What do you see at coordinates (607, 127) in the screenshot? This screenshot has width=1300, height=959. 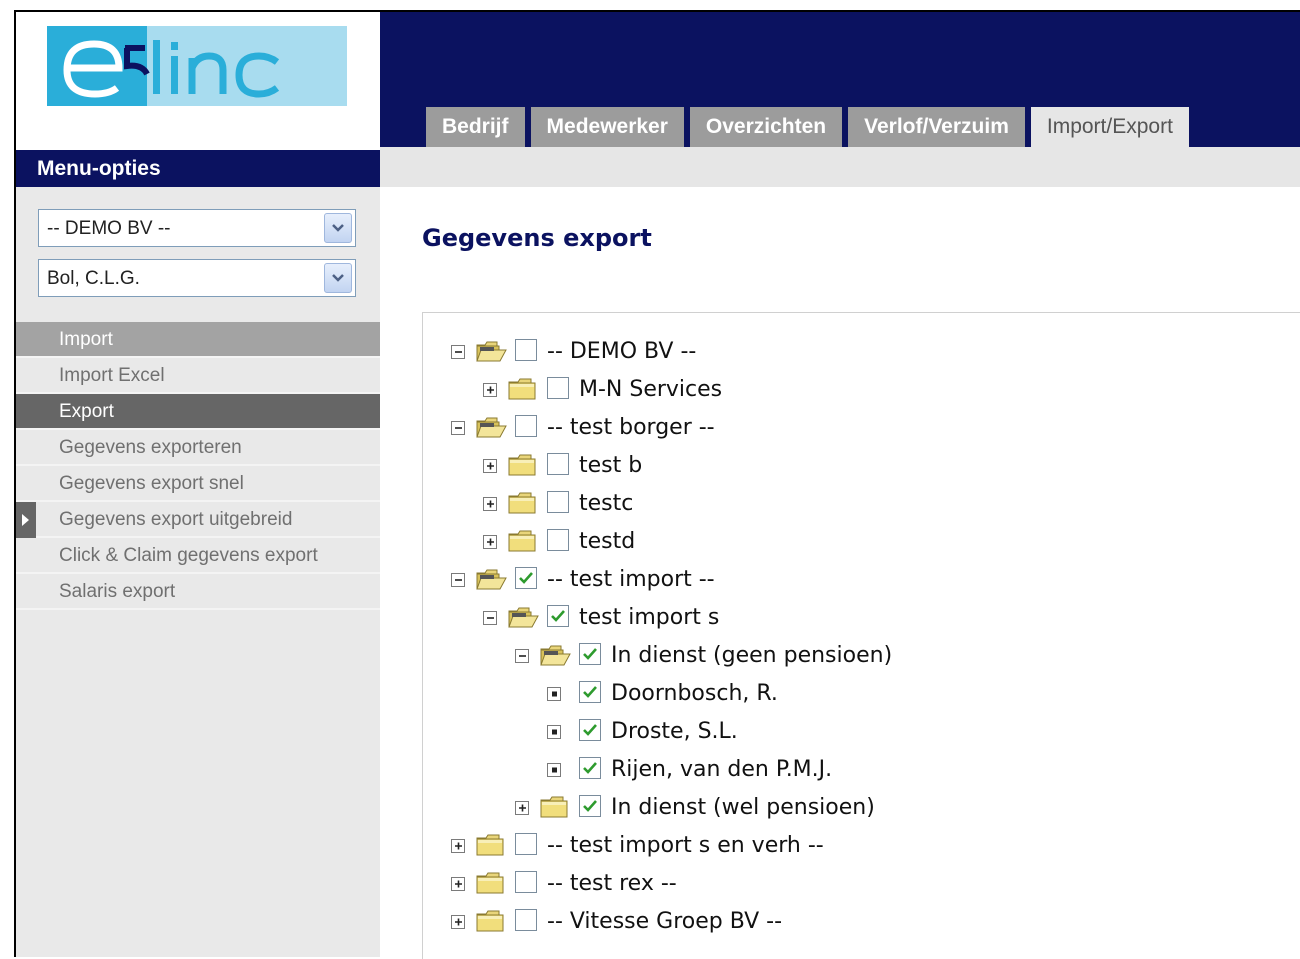 I see `tab-medewerker: Medewerker` at bounding box center [607, 127].